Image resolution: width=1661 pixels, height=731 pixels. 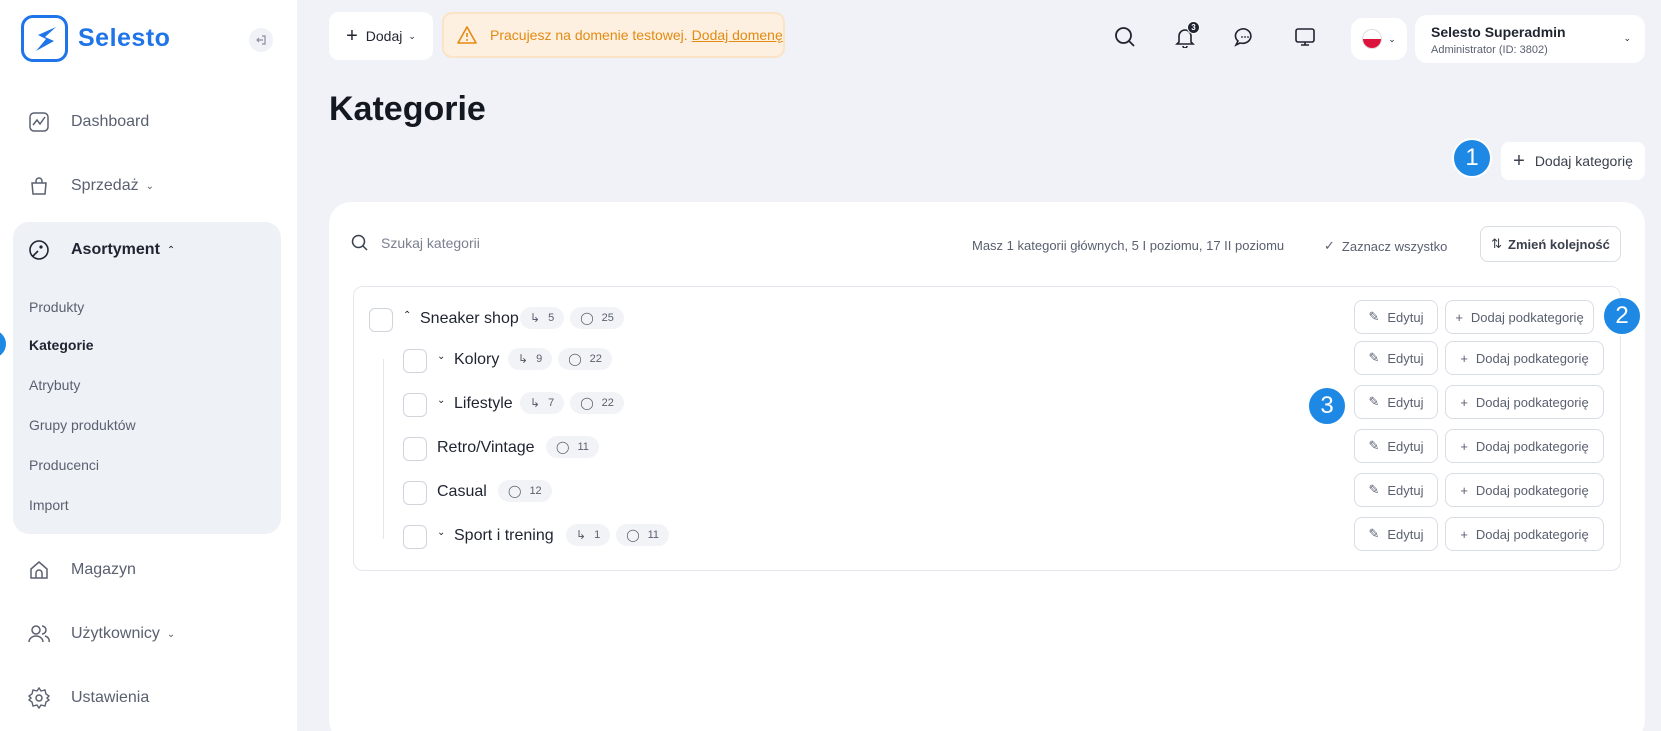 I want to click on category-name: Kolory, so click(x=477, y=359).